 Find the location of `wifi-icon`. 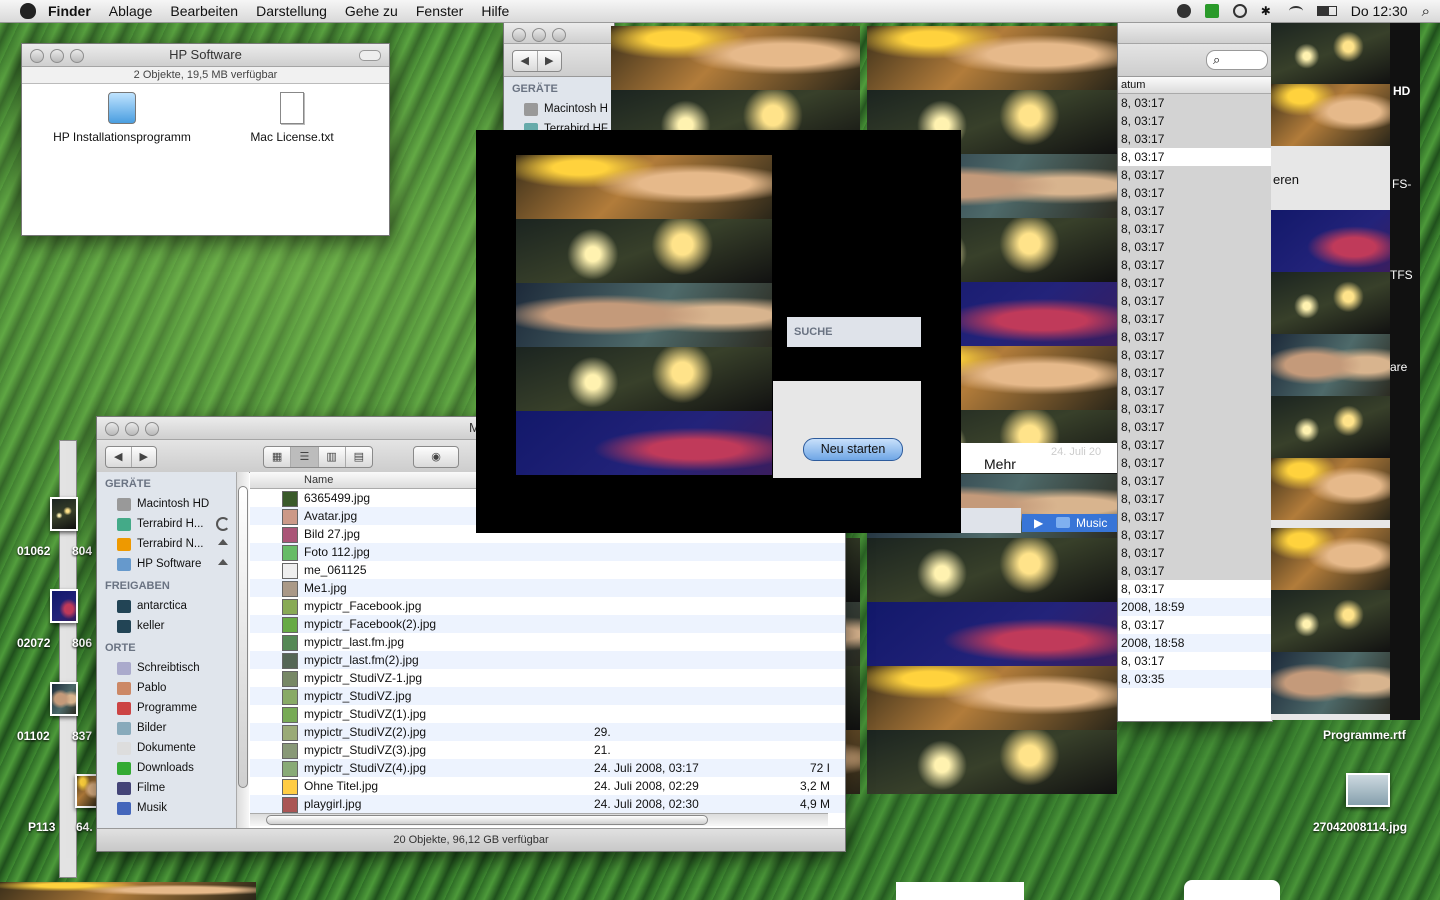

wifi-icon is located at coordinates (1295, 11).